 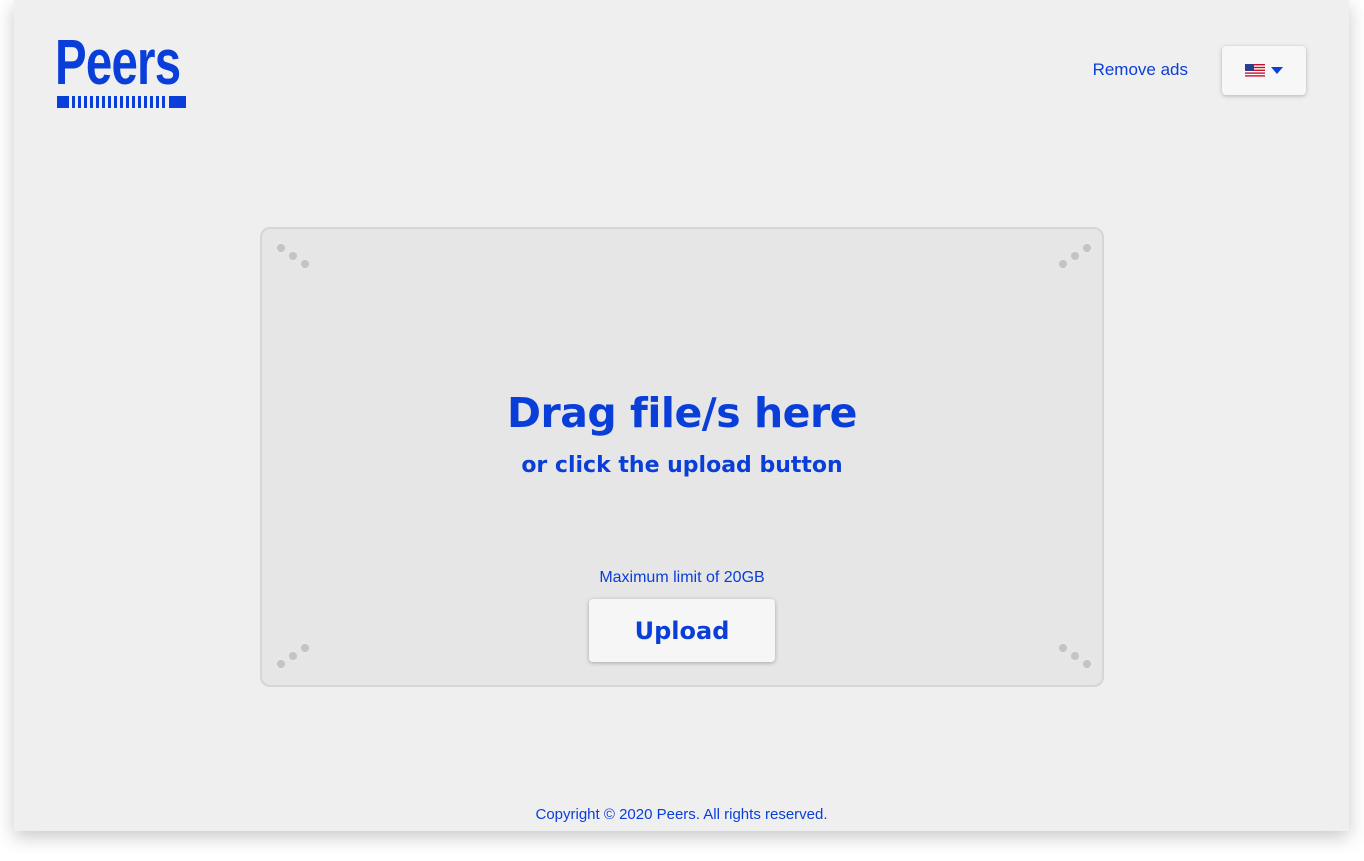 What do you see at coordinates (1277, 70) in the screenshot?
I see `caret-down-icon` at bounding box center [1277, 70].